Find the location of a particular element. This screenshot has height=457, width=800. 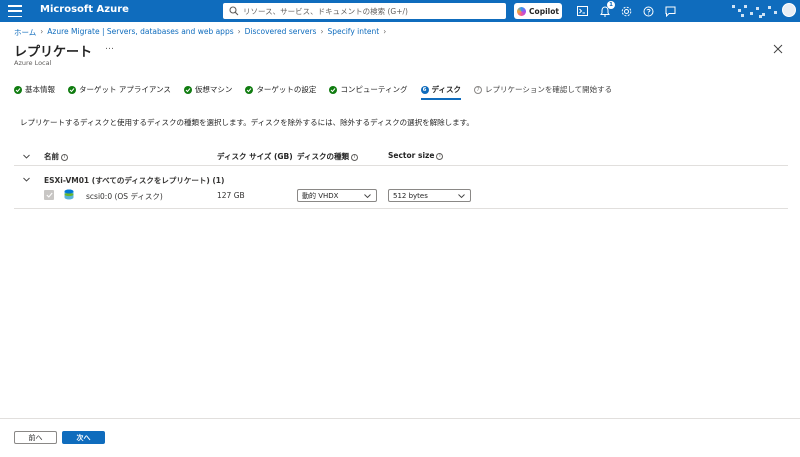

tab-basics: 基本情報 is located at coordinates (34, 89).